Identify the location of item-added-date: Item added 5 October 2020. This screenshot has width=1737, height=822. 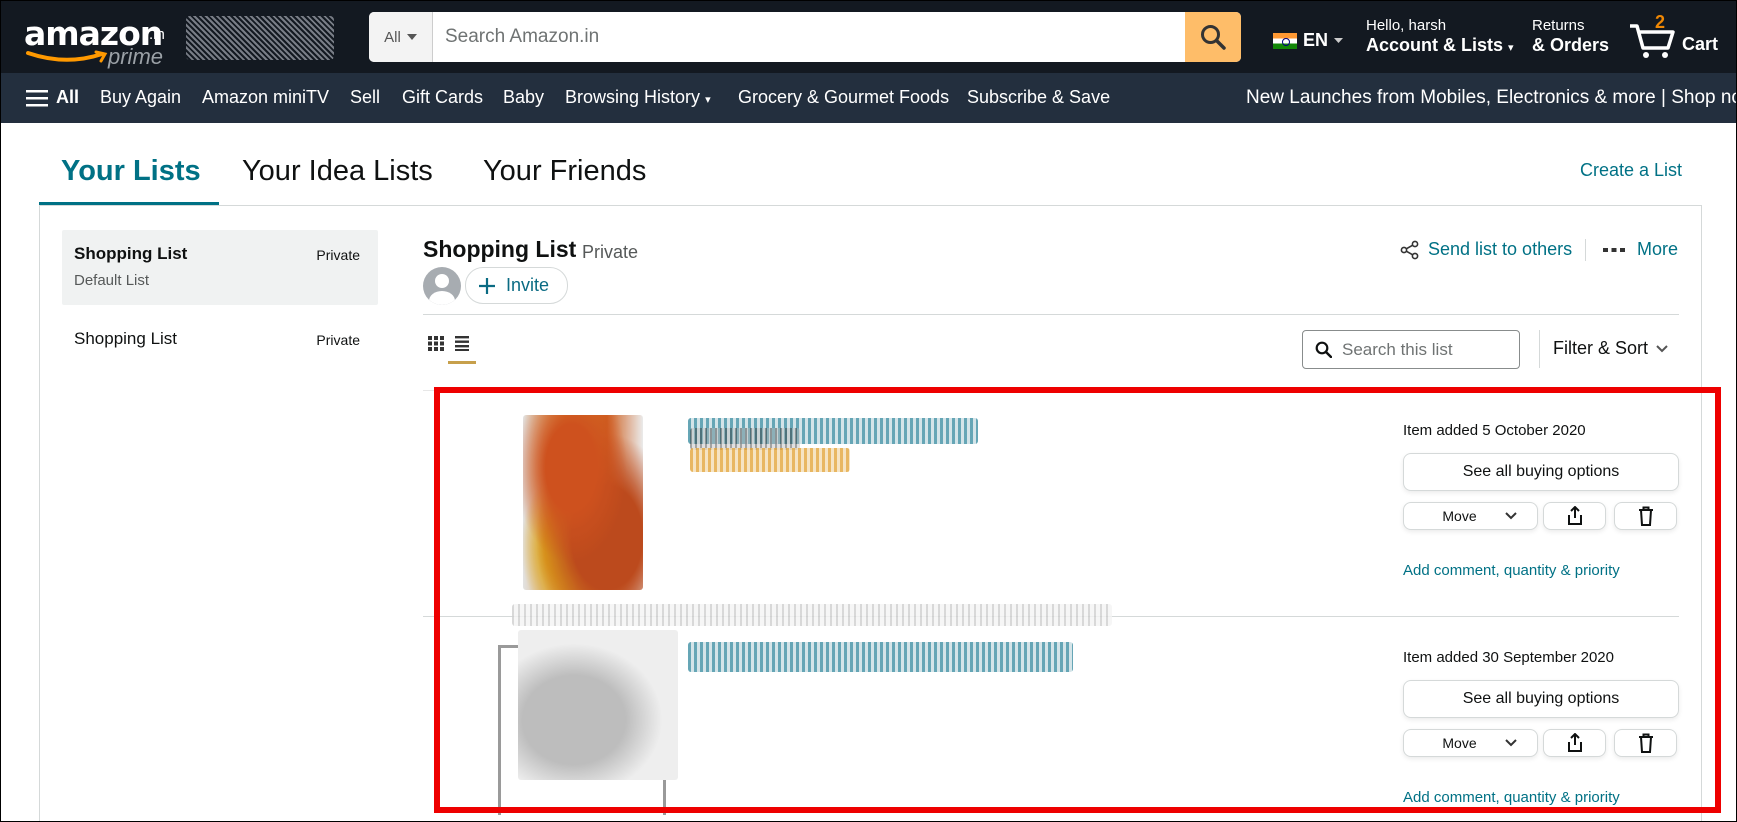
(1494, 430).